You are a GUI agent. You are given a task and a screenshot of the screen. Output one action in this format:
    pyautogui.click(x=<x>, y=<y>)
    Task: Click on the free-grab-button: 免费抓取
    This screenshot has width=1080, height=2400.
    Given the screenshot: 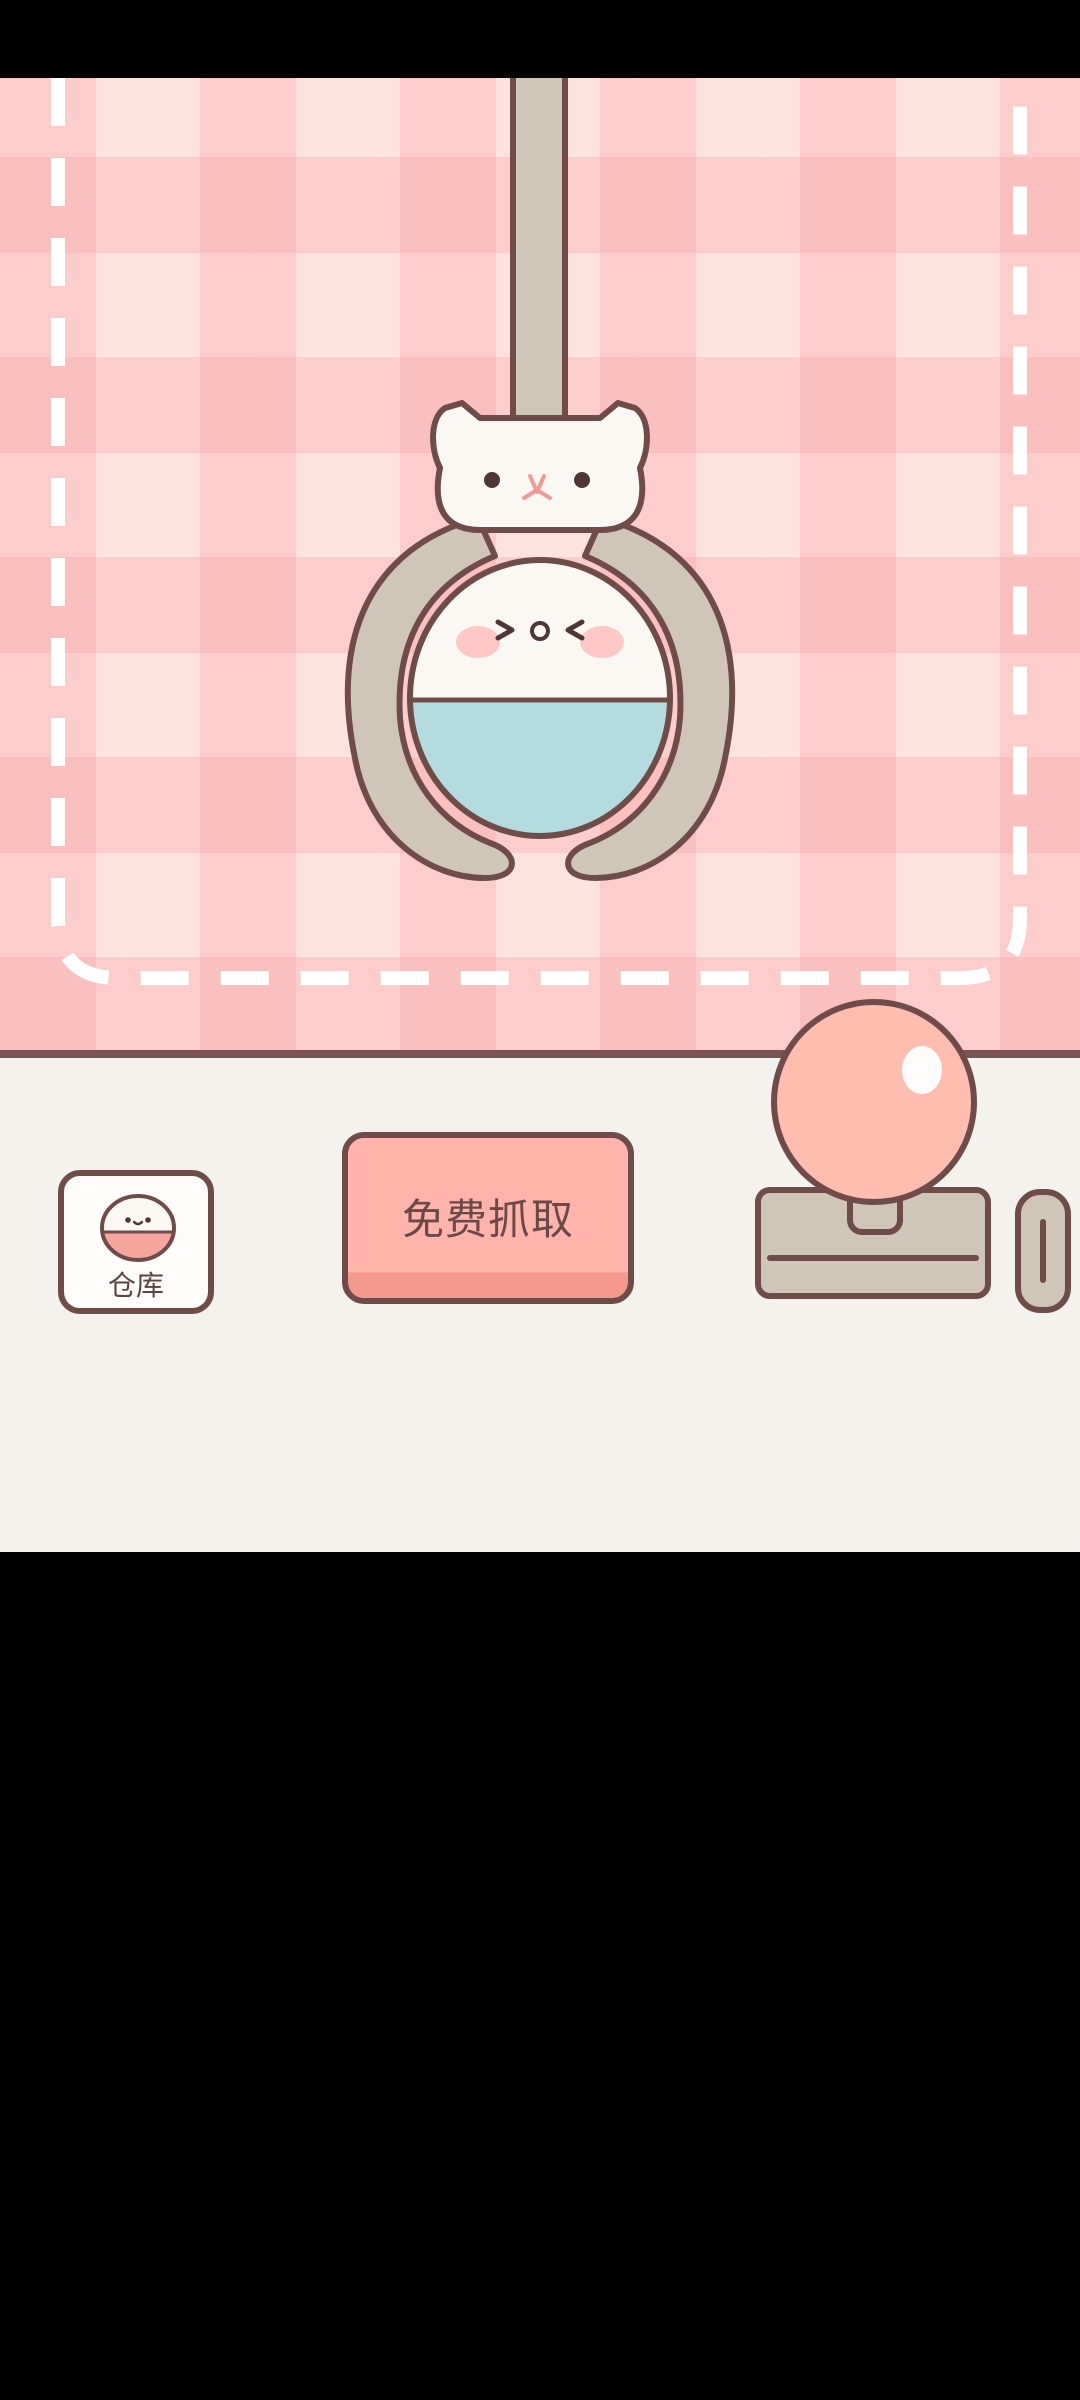 What is the action you would take?
    pyautogui.click(x=488, y=1218)
    